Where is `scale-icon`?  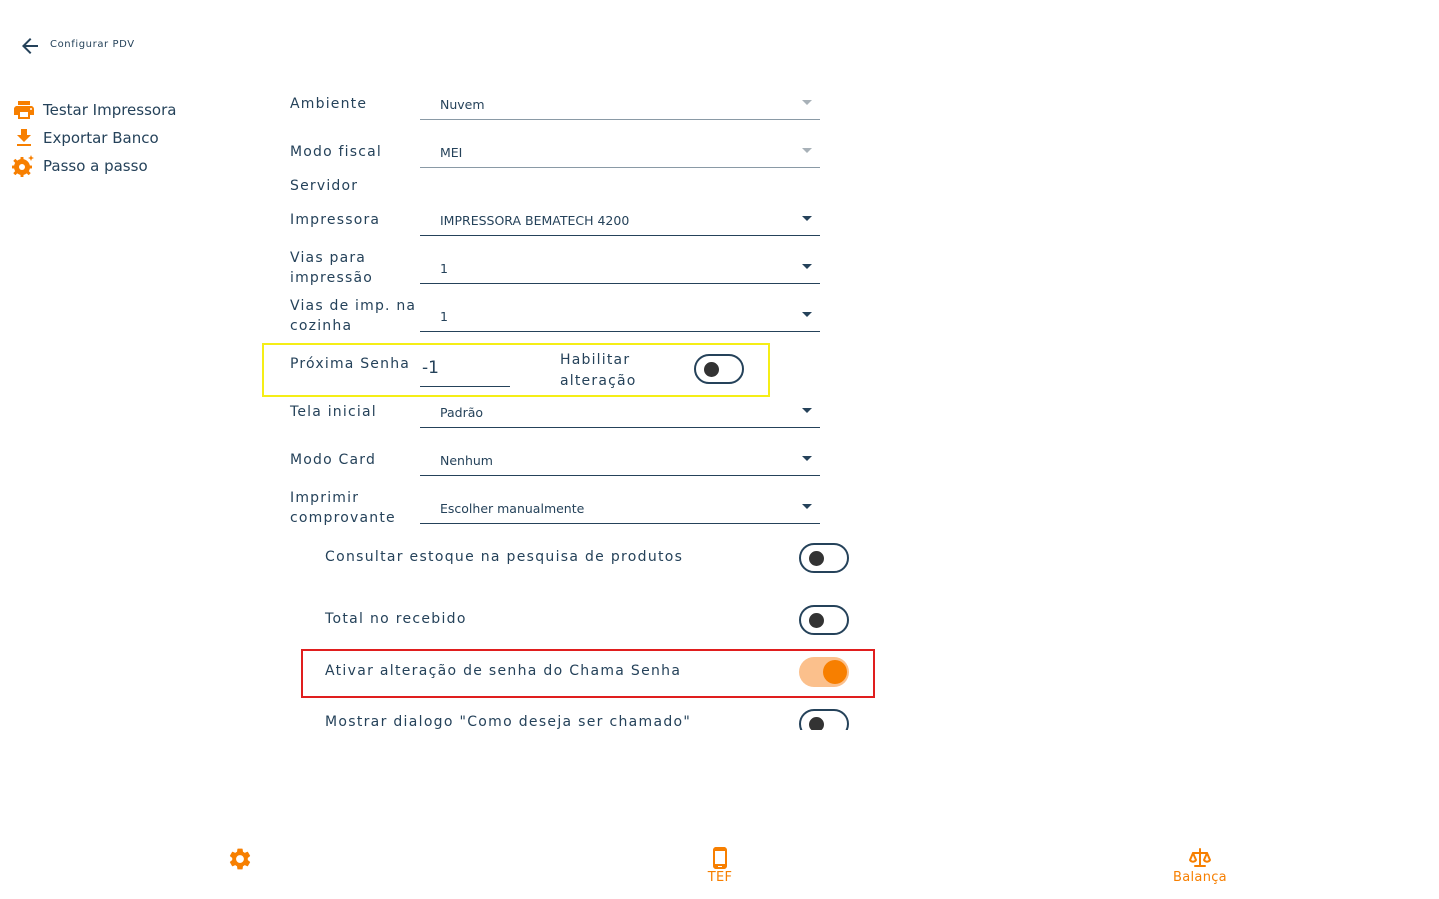 scale-icon is located at coordinates (1200, 857).